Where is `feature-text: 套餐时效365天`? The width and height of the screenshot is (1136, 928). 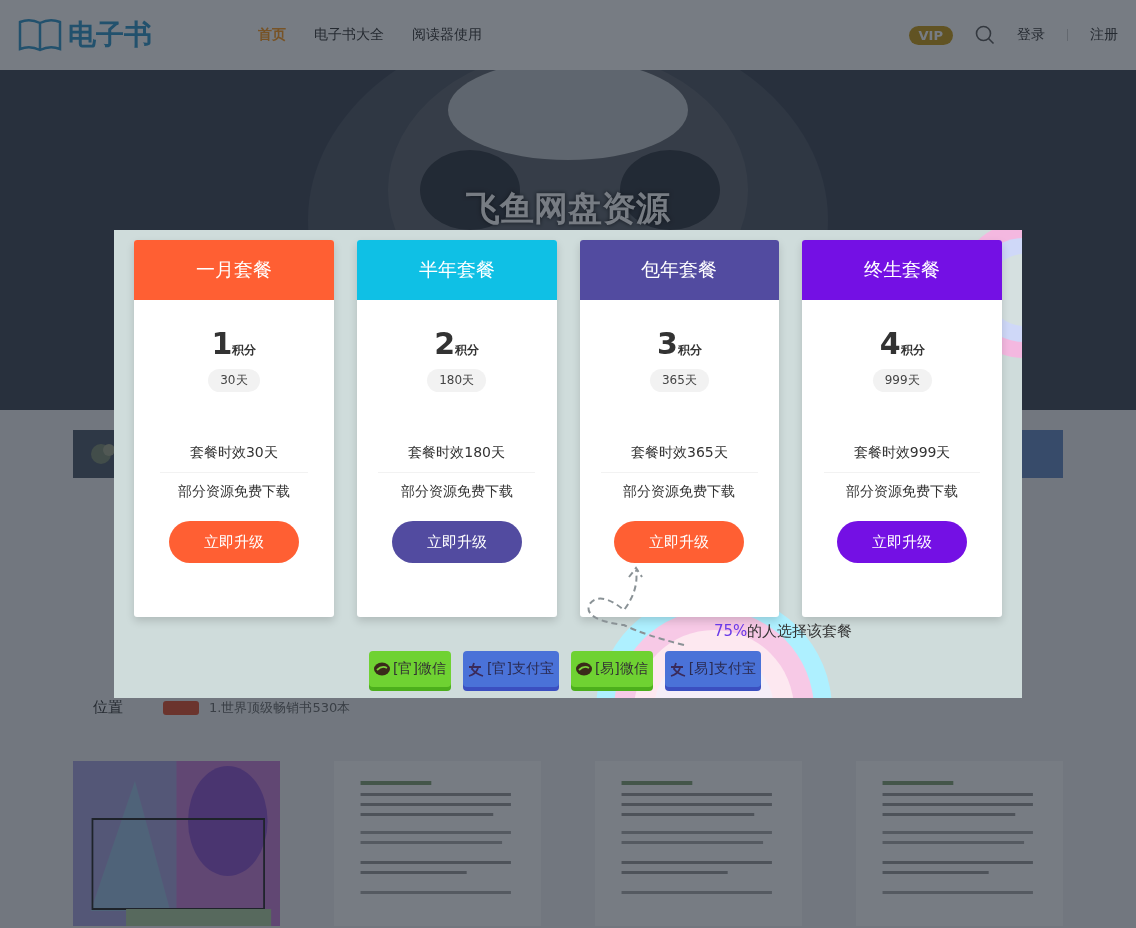 feature-text: 套餐时效365天 is located at coordinates (679, 453).